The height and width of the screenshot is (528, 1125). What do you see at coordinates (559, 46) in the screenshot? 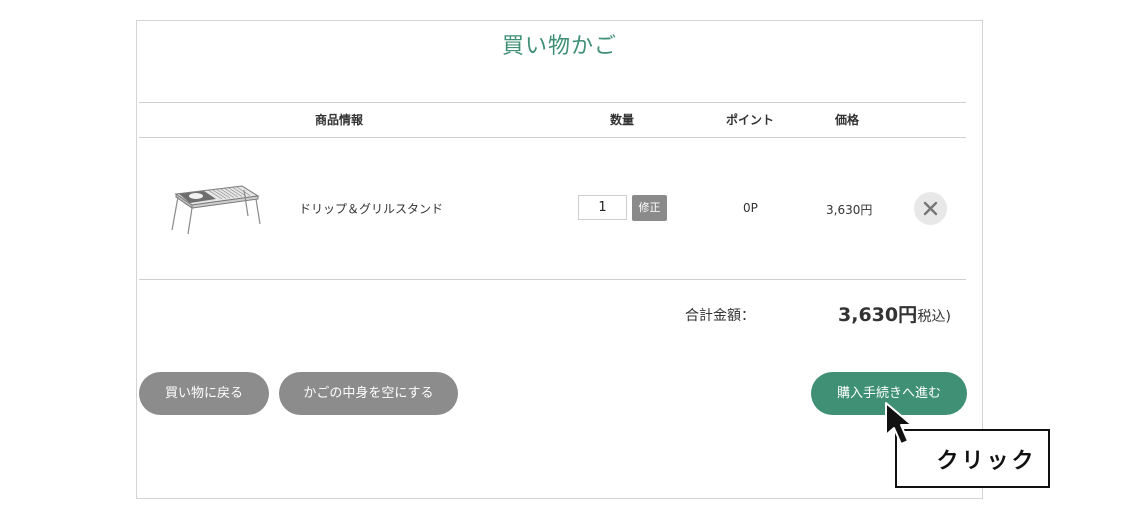
I see `page-title: 買い物かご` at bounding box center [559, 46].